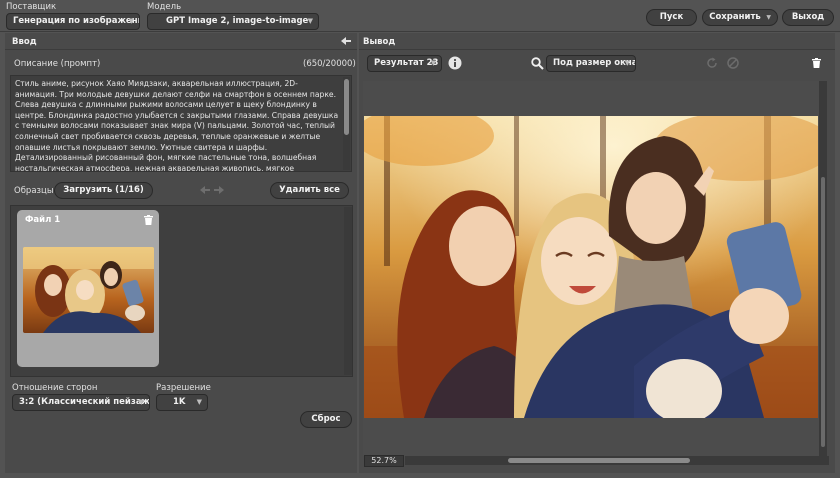 This screenshot has width=840, height=478. I want to click on result-value: Результат 23, so click(406, 63).